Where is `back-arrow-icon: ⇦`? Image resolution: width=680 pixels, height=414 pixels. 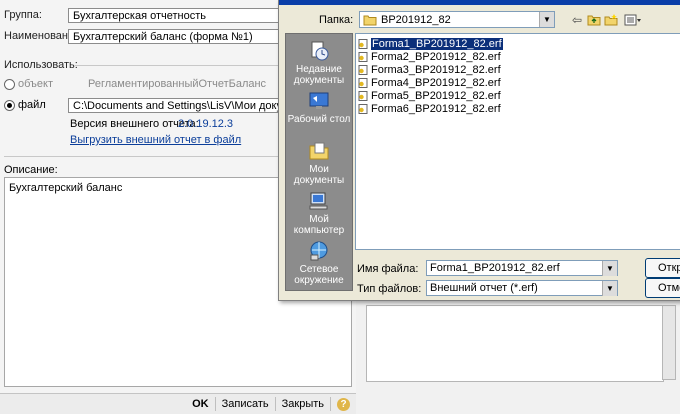 back-arrow-icon: ⇦ is located at coordinates (577, 19).